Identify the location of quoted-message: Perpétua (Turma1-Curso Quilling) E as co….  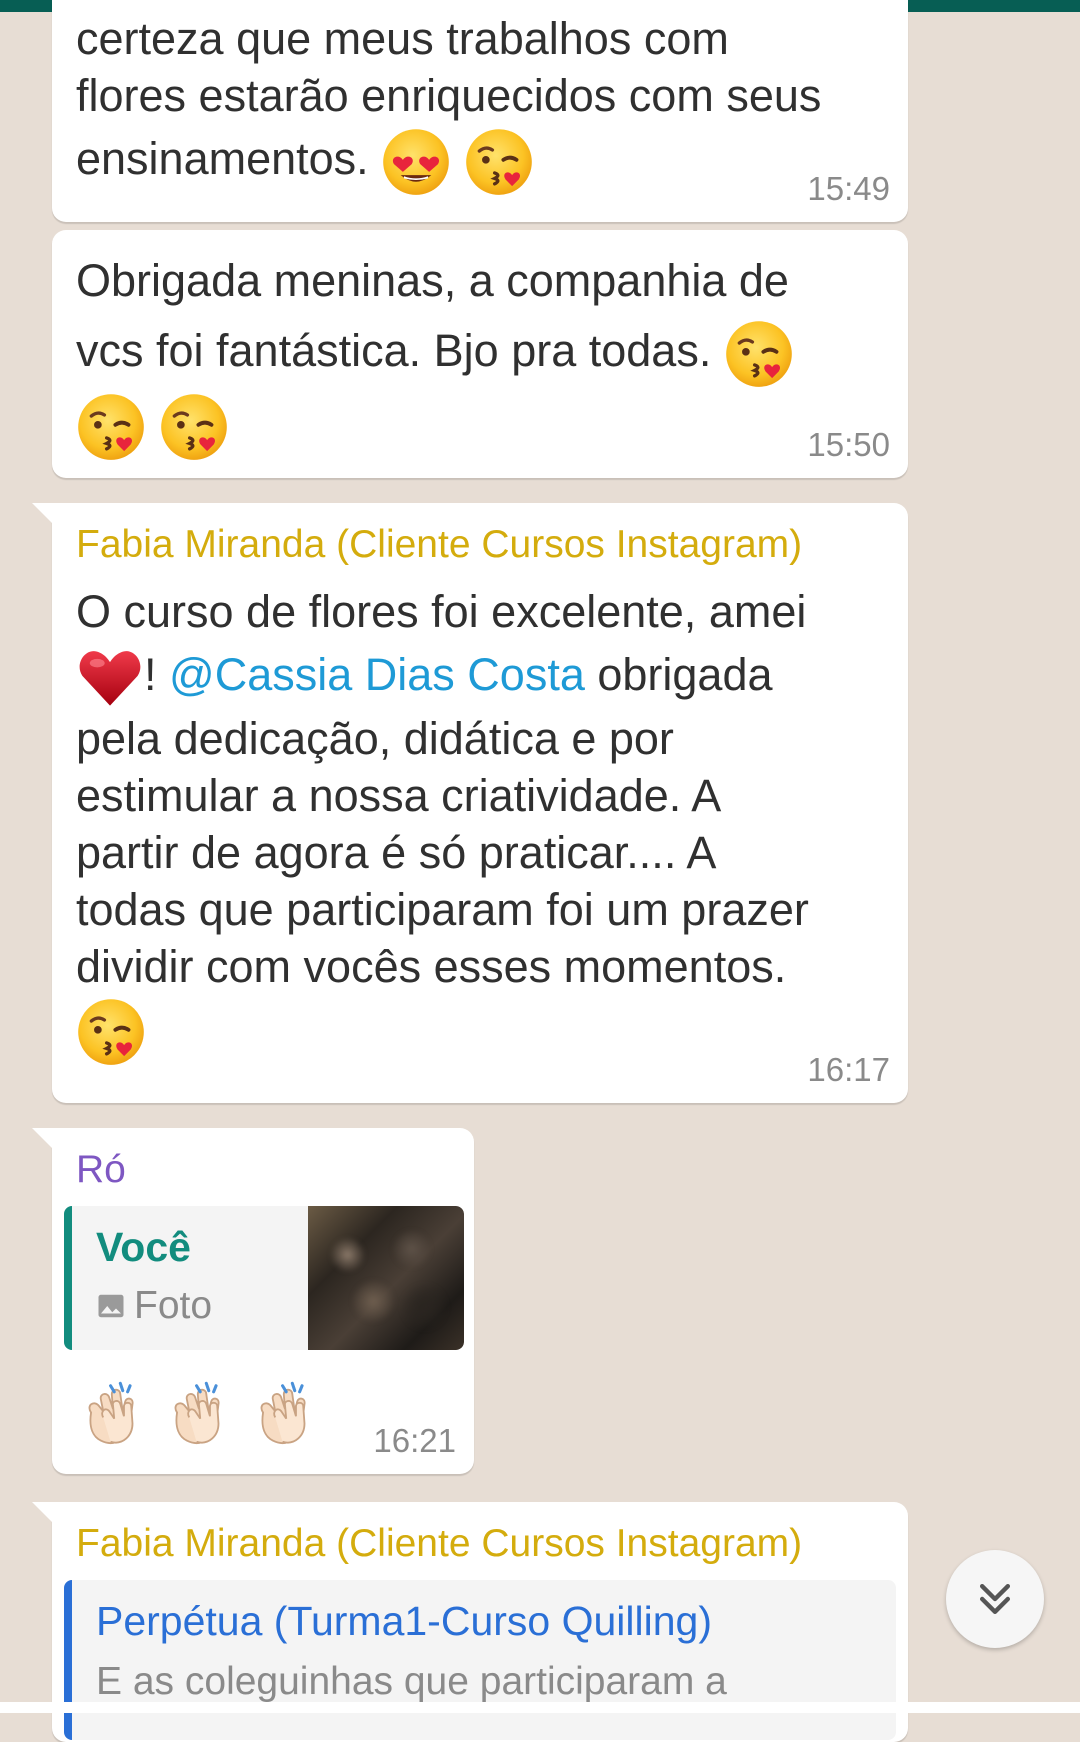
(480, 1660).